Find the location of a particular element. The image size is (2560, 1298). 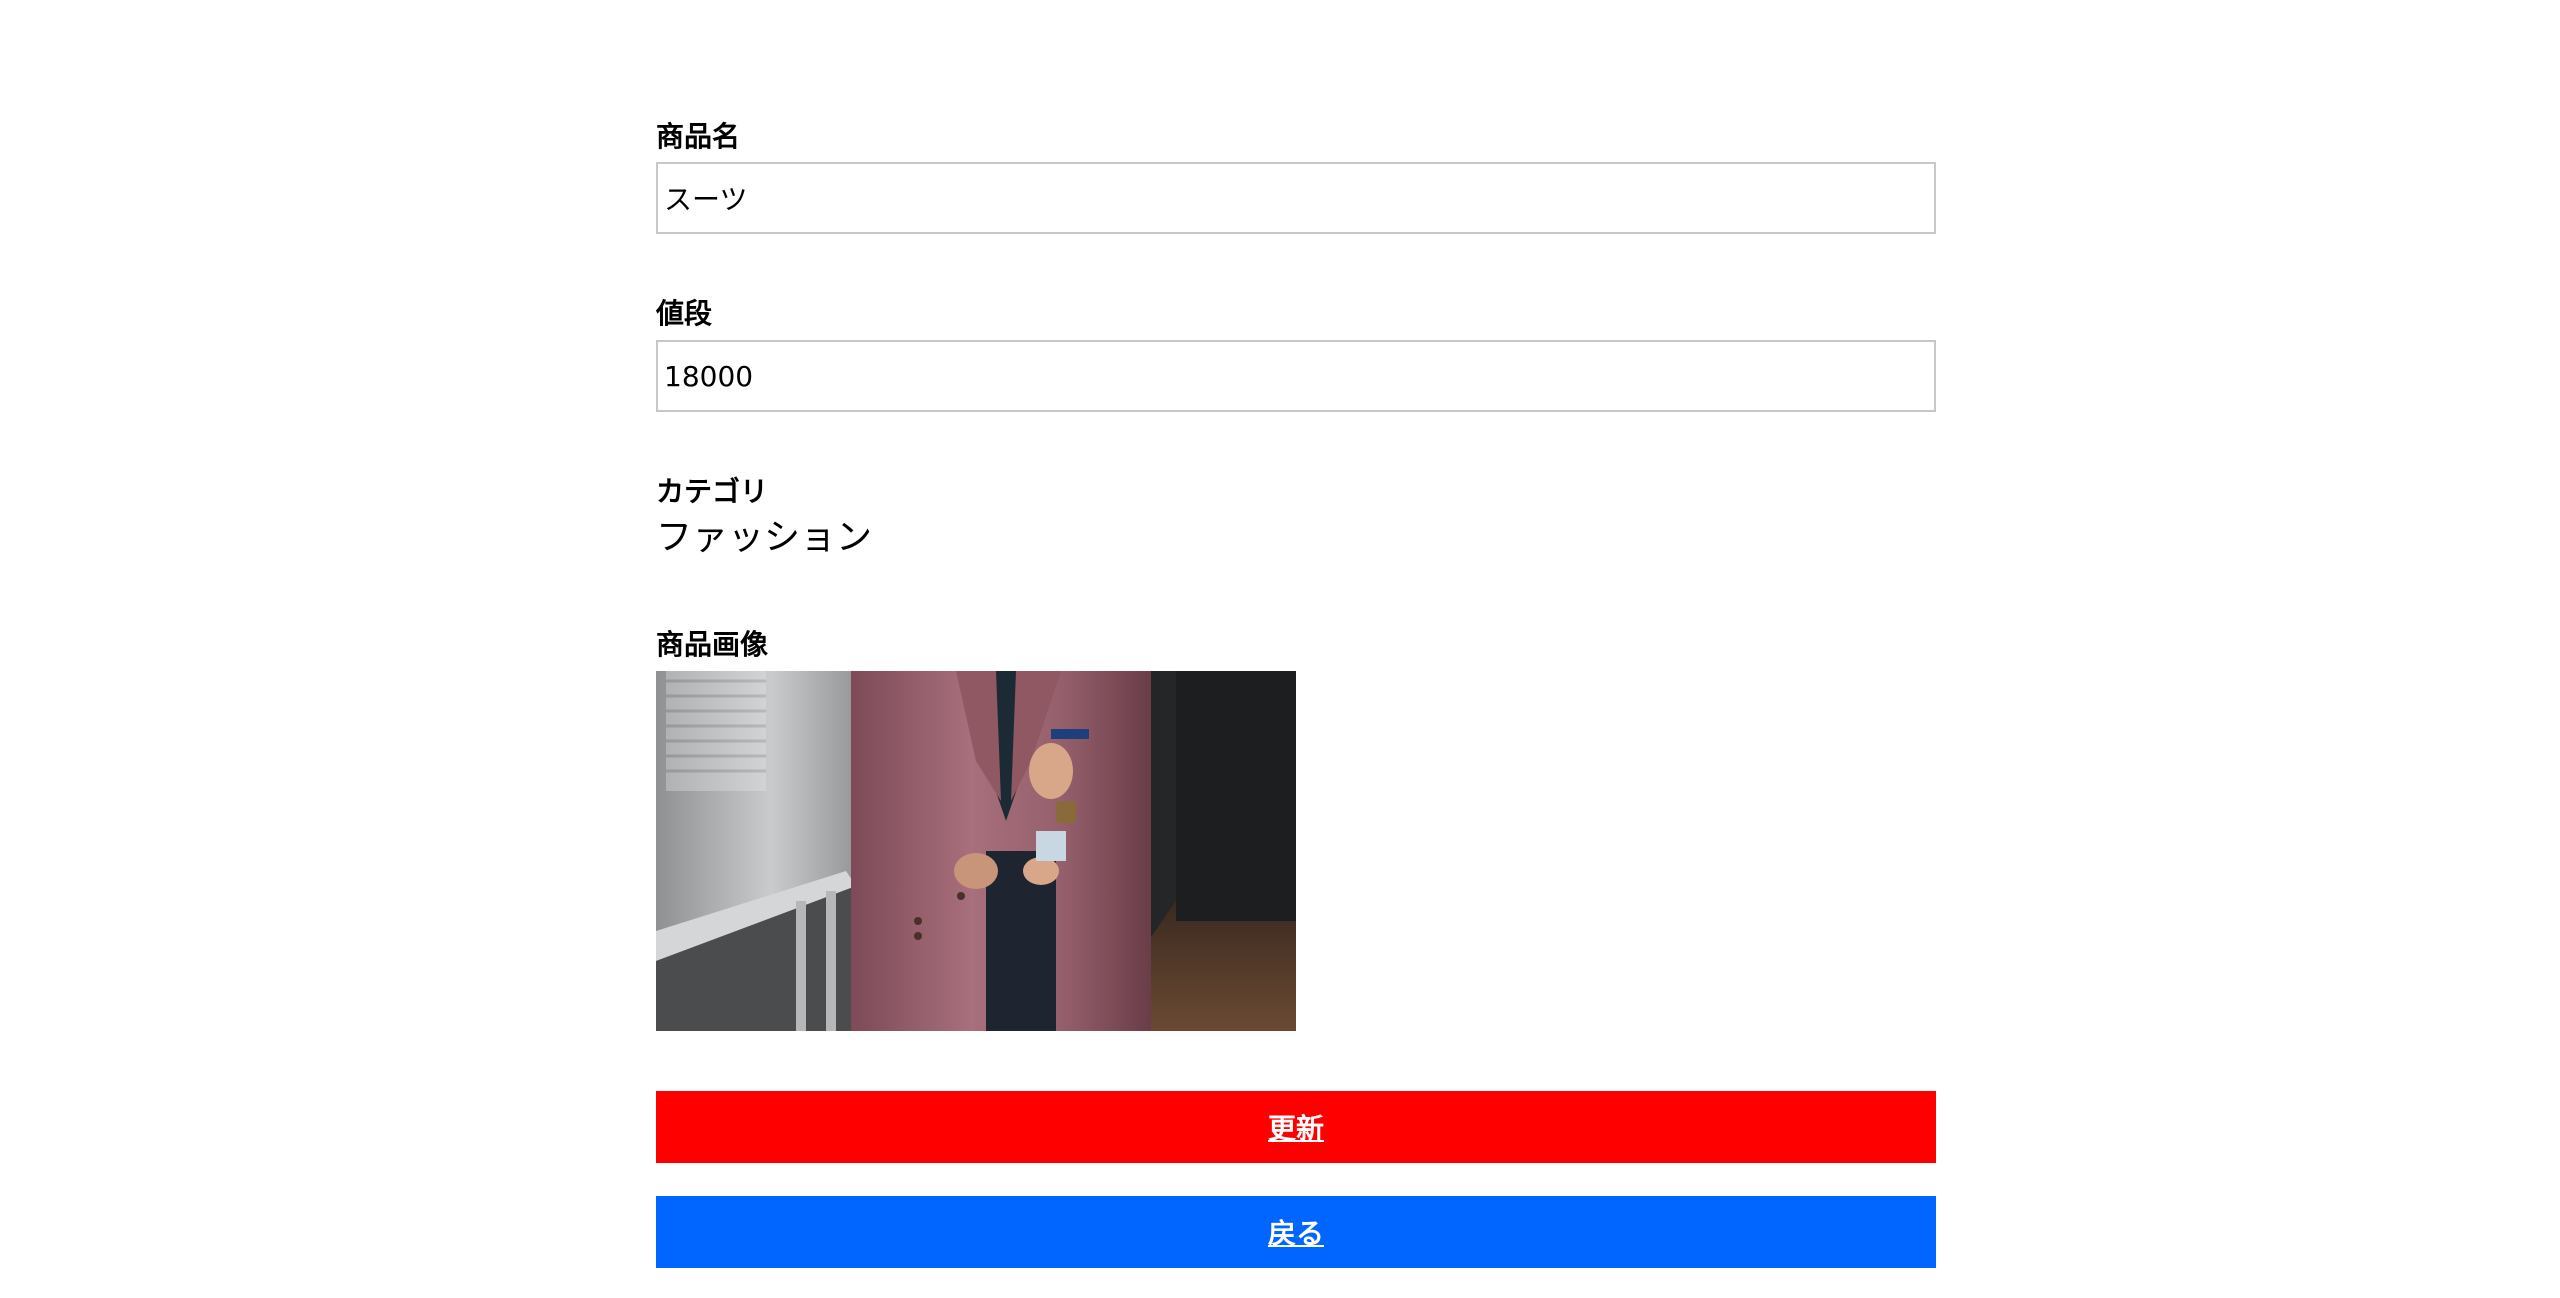

product-image is located at coordinates (976, 851).